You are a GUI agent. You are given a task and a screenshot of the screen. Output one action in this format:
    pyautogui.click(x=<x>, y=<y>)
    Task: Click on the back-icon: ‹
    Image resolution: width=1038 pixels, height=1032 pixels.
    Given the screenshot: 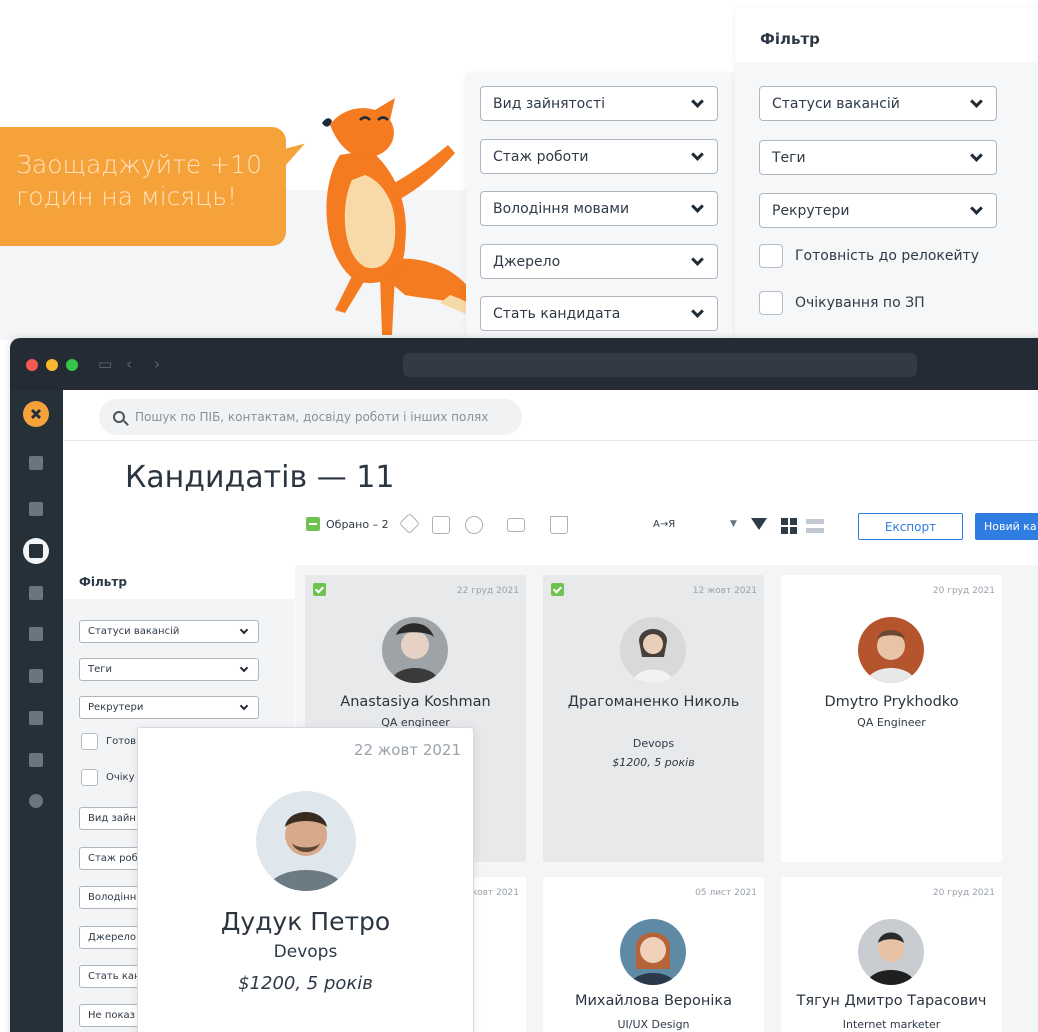 What is the action you would take?
    pyautogui.click(x=129, y=364)
    